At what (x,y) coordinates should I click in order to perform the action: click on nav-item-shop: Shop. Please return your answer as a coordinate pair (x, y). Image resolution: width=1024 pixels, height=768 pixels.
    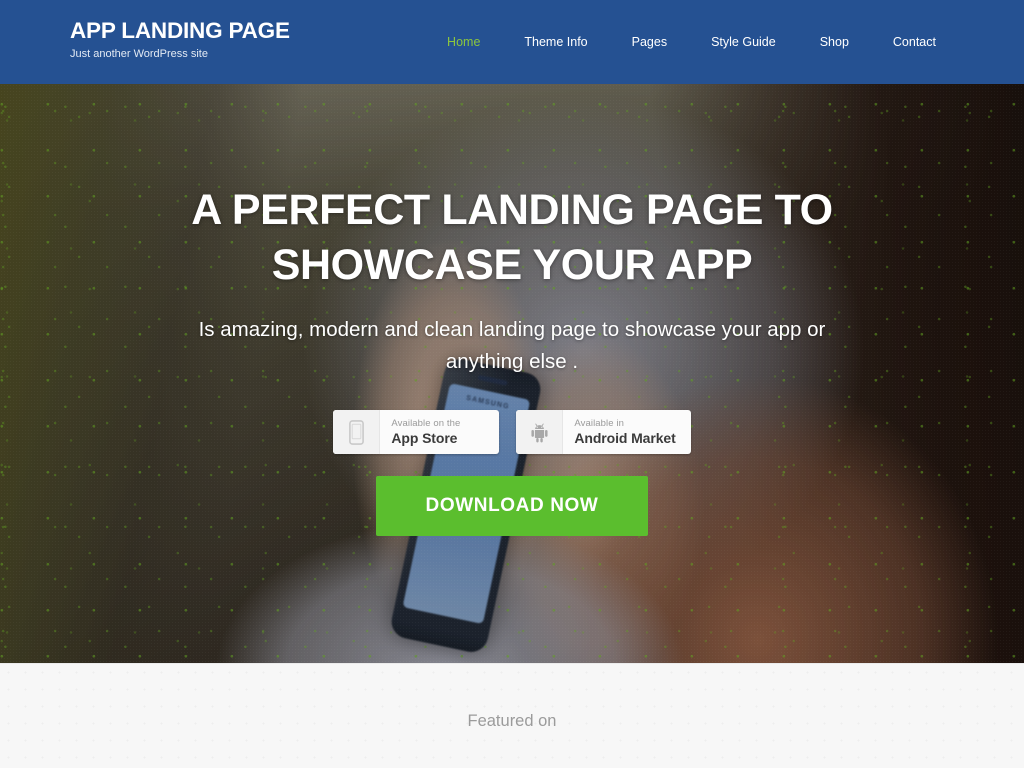
    Looking at the image, I should click on (834, 42).